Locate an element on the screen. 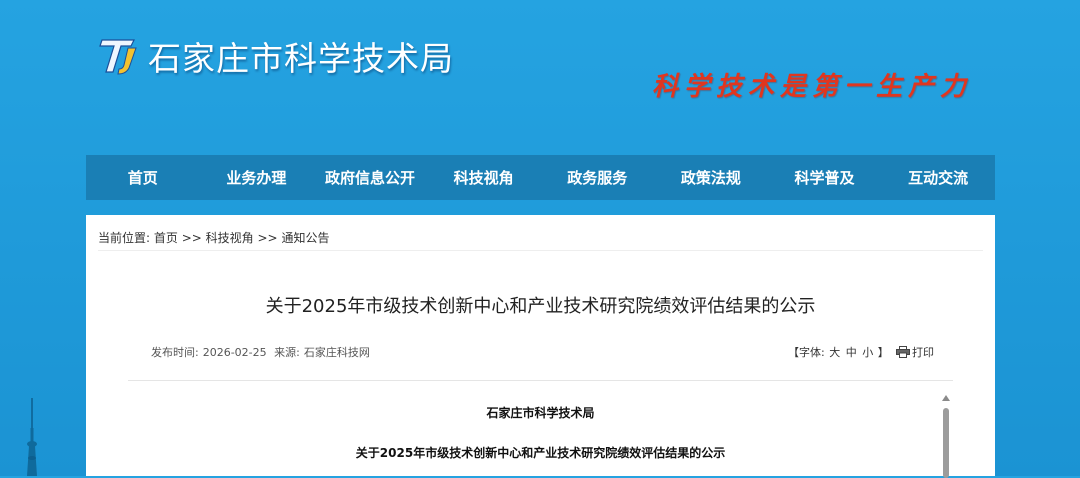 Image resolution: width=1080 pixels, height=478 pixels. body-org-name: 石家庄市科学技术局 is located at coordinates (540, 413).